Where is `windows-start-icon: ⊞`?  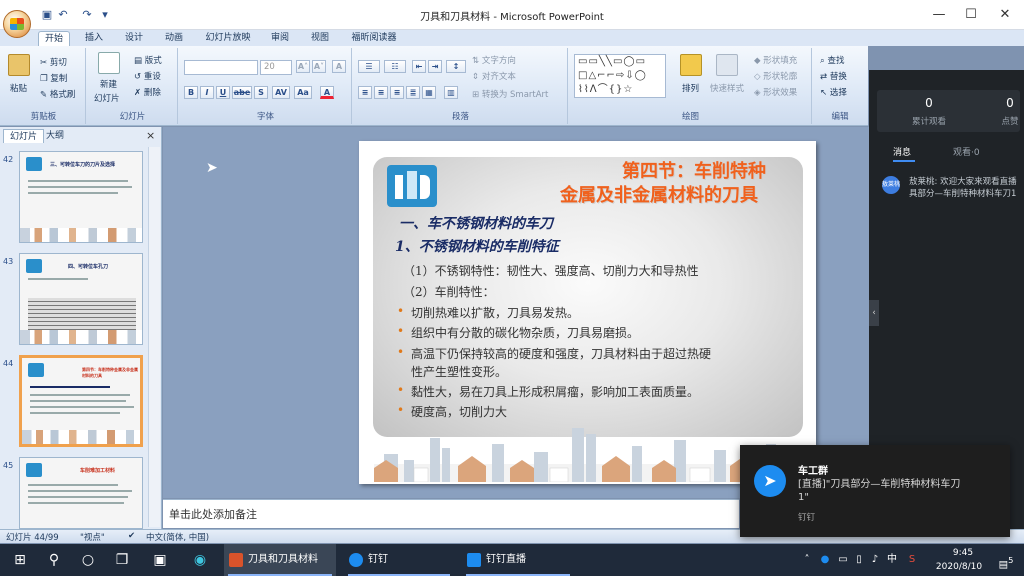 windows-start-icon: ⊞ is located at coordinates (20, 560).